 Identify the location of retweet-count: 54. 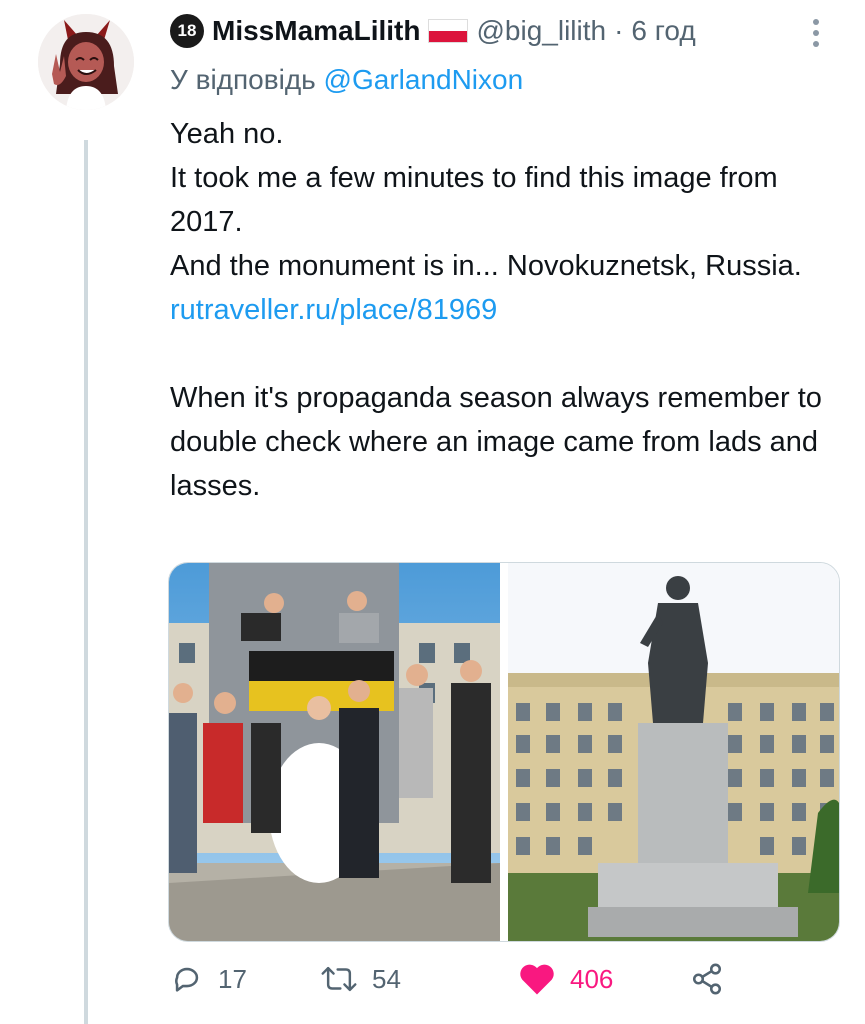
(386, 978).